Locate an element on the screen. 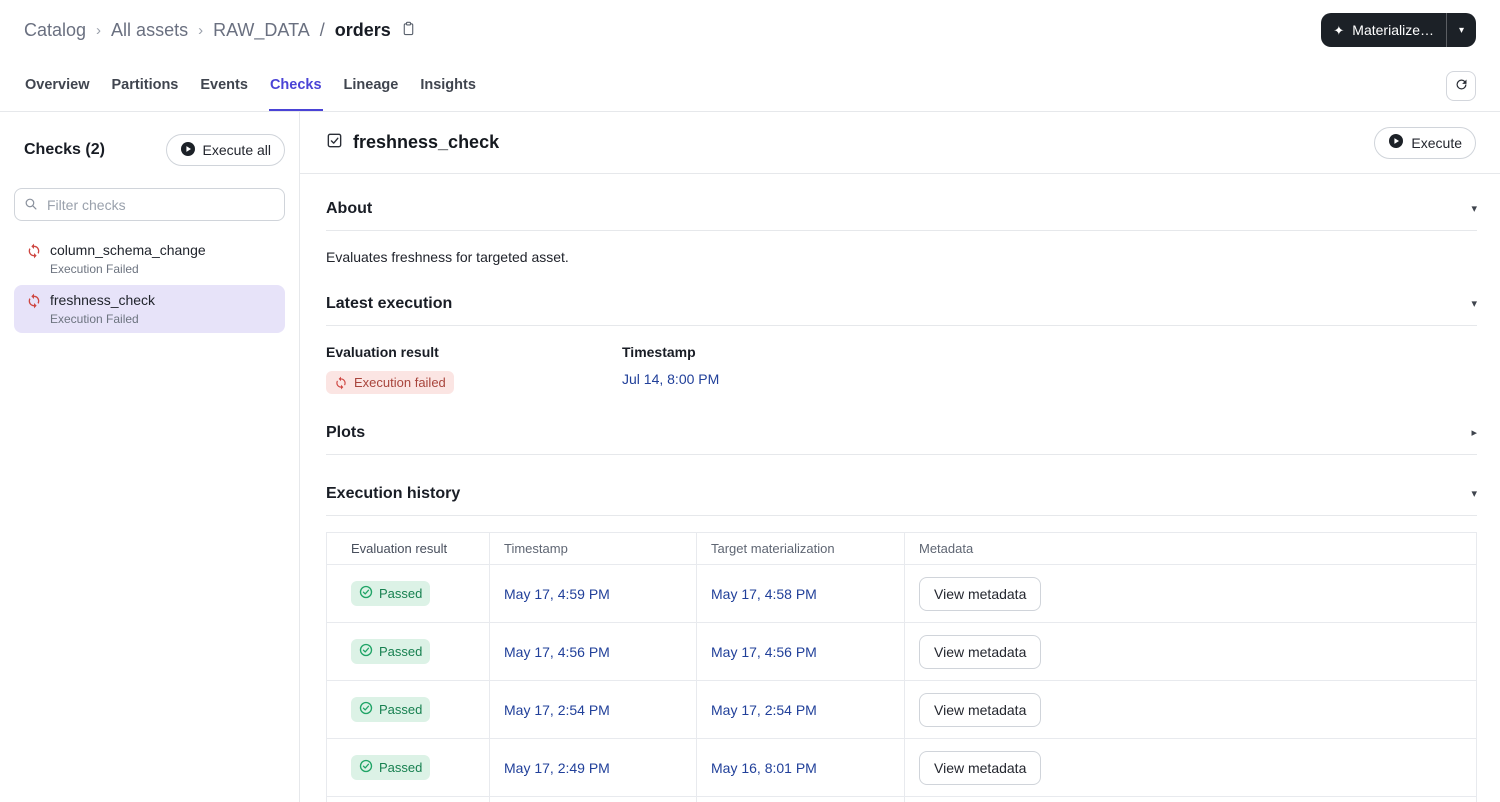 The image size is (1500, 802). copy-asset-key-button is located at coordinates (408, 30).